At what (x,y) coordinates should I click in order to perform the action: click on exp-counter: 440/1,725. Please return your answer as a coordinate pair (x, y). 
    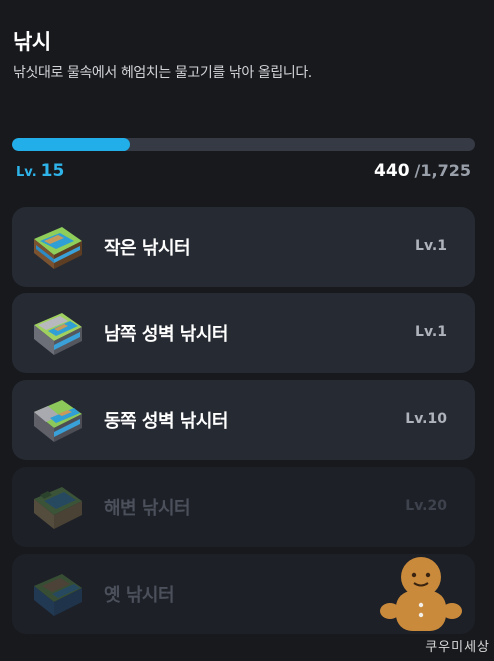
    Looking at the image, I should click on (422, 171).